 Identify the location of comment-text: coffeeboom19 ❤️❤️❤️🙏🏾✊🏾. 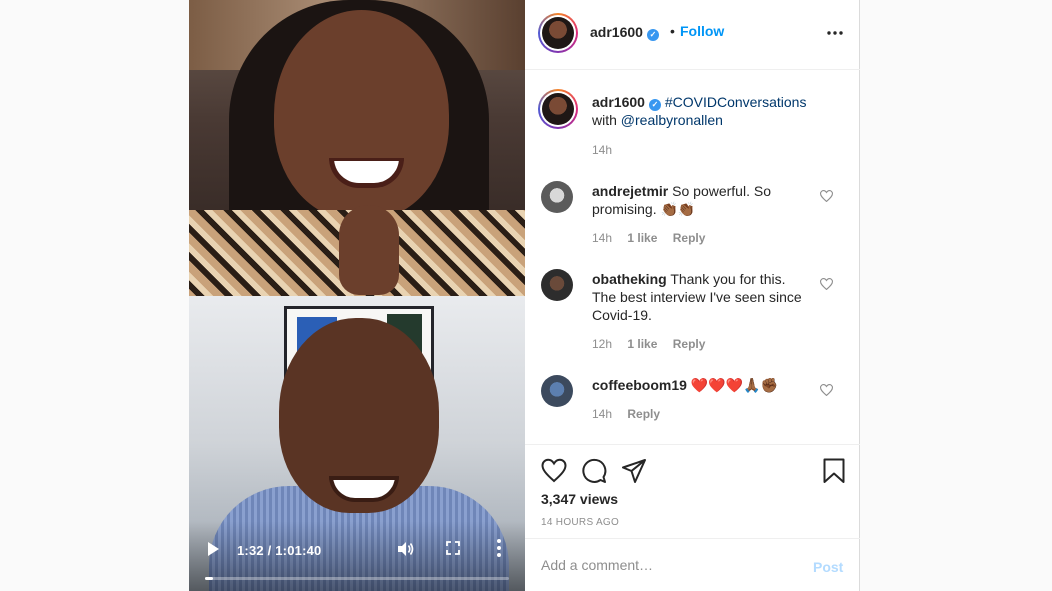
(699, 385).